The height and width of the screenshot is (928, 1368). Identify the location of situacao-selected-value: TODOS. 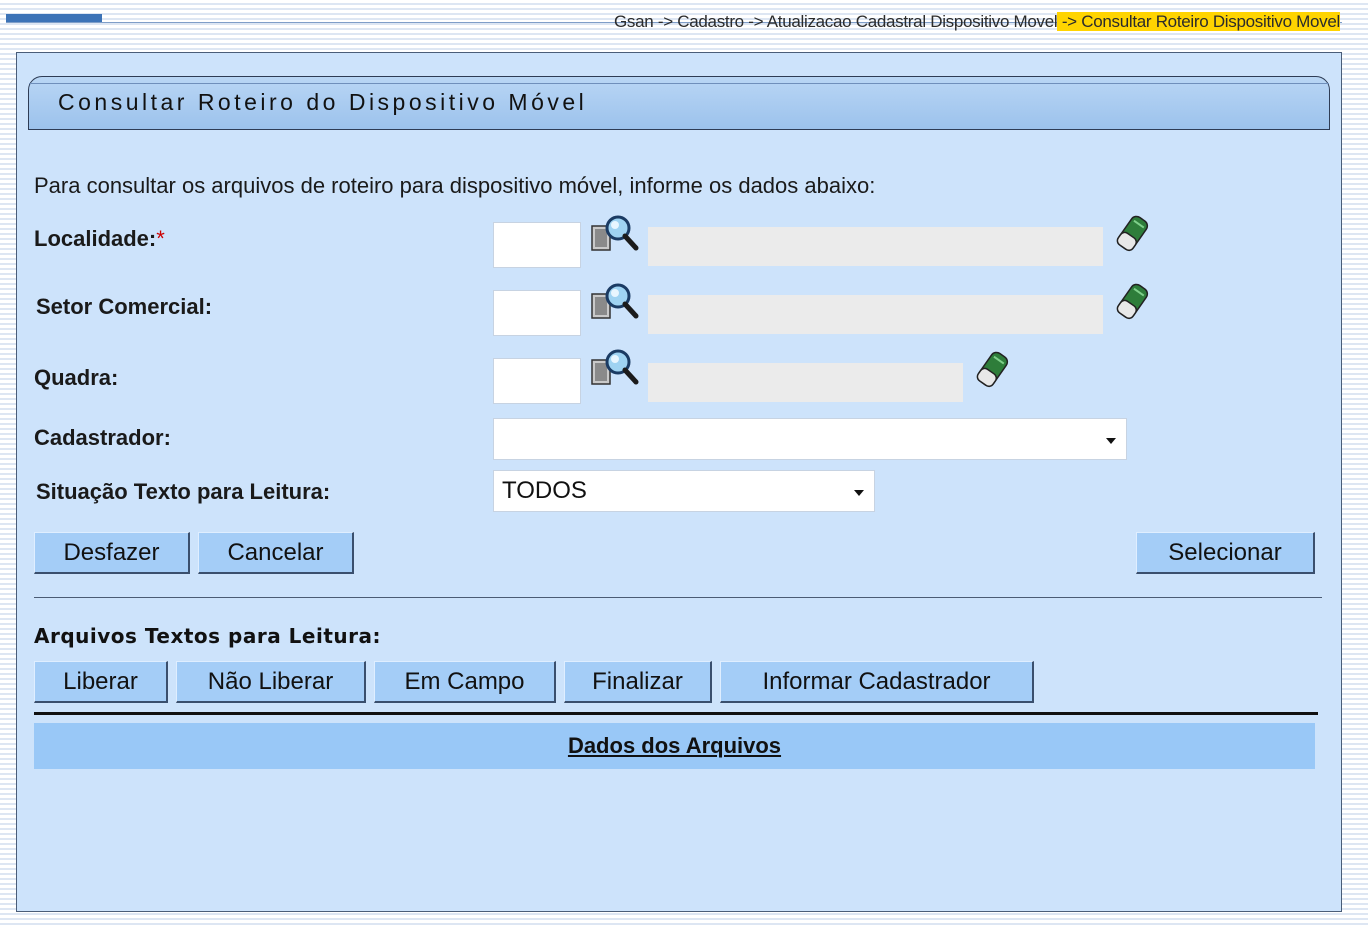
(544, 490).